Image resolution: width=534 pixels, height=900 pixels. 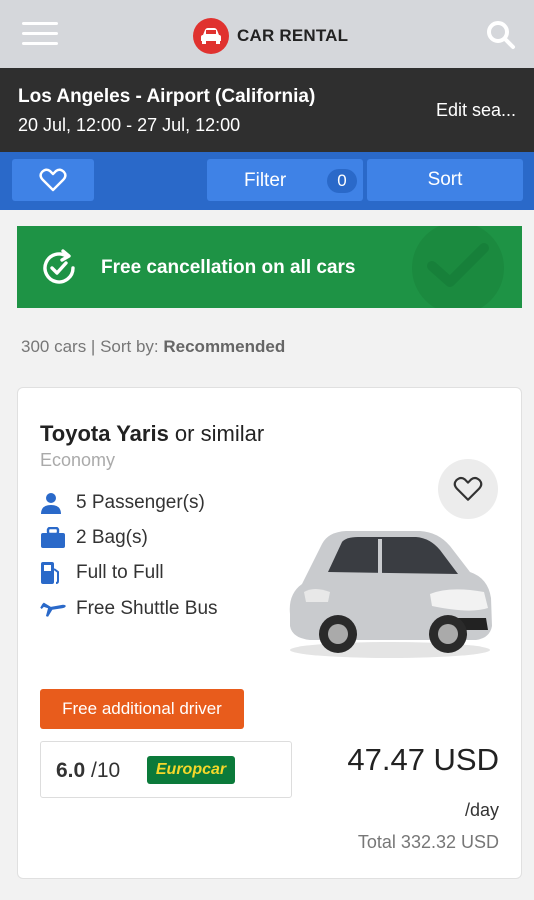 What do you see at coordinates (423, 759) in the screenshot?
I see `daily-price: 47.47 USD` at bounding box center [423, 759].